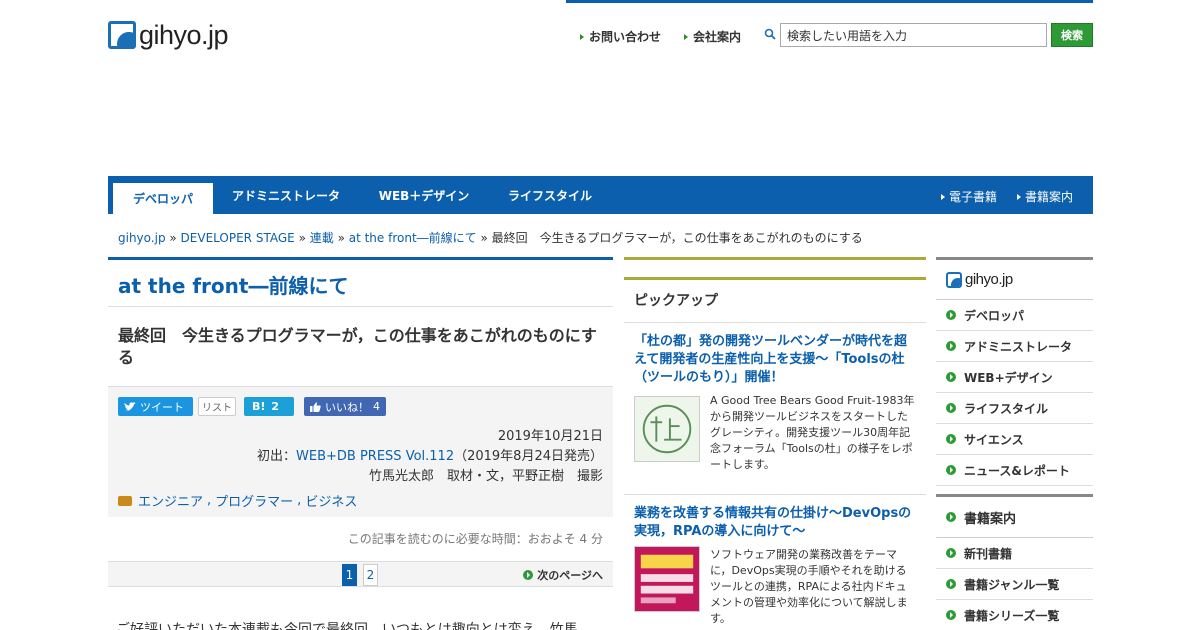  I want to click on breadcrumb-series: 連載, so click(322, 238).